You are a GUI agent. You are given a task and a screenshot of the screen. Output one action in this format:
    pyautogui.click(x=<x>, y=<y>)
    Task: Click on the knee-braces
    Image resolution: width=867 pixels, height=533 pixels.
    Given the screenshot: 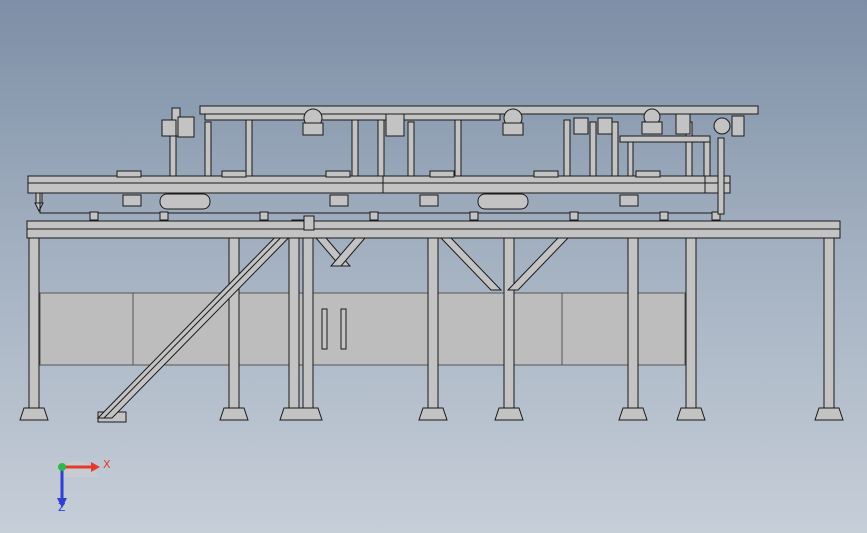 What is the action you would take?
    pyautogui.click(x=442, y=264)
    